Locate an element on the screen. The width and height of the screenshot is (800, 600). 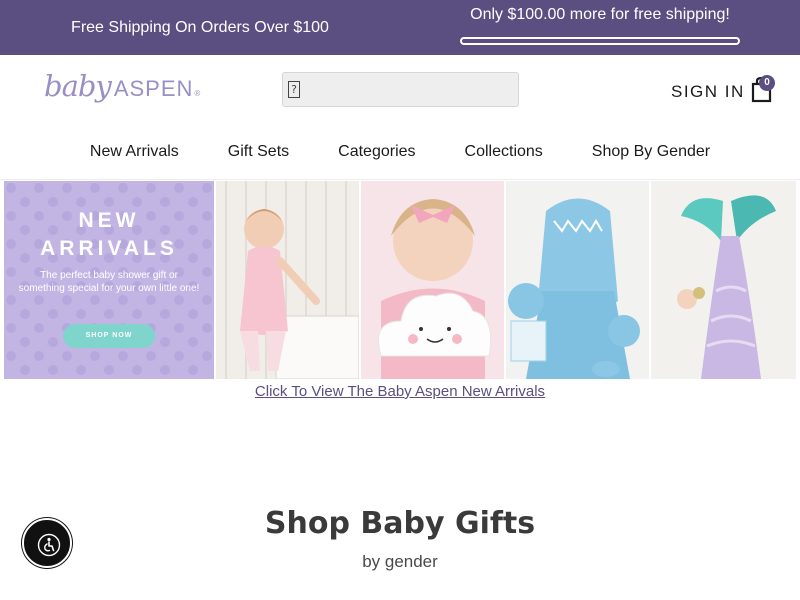
accessibility-button is located at coordinates (47, 543).